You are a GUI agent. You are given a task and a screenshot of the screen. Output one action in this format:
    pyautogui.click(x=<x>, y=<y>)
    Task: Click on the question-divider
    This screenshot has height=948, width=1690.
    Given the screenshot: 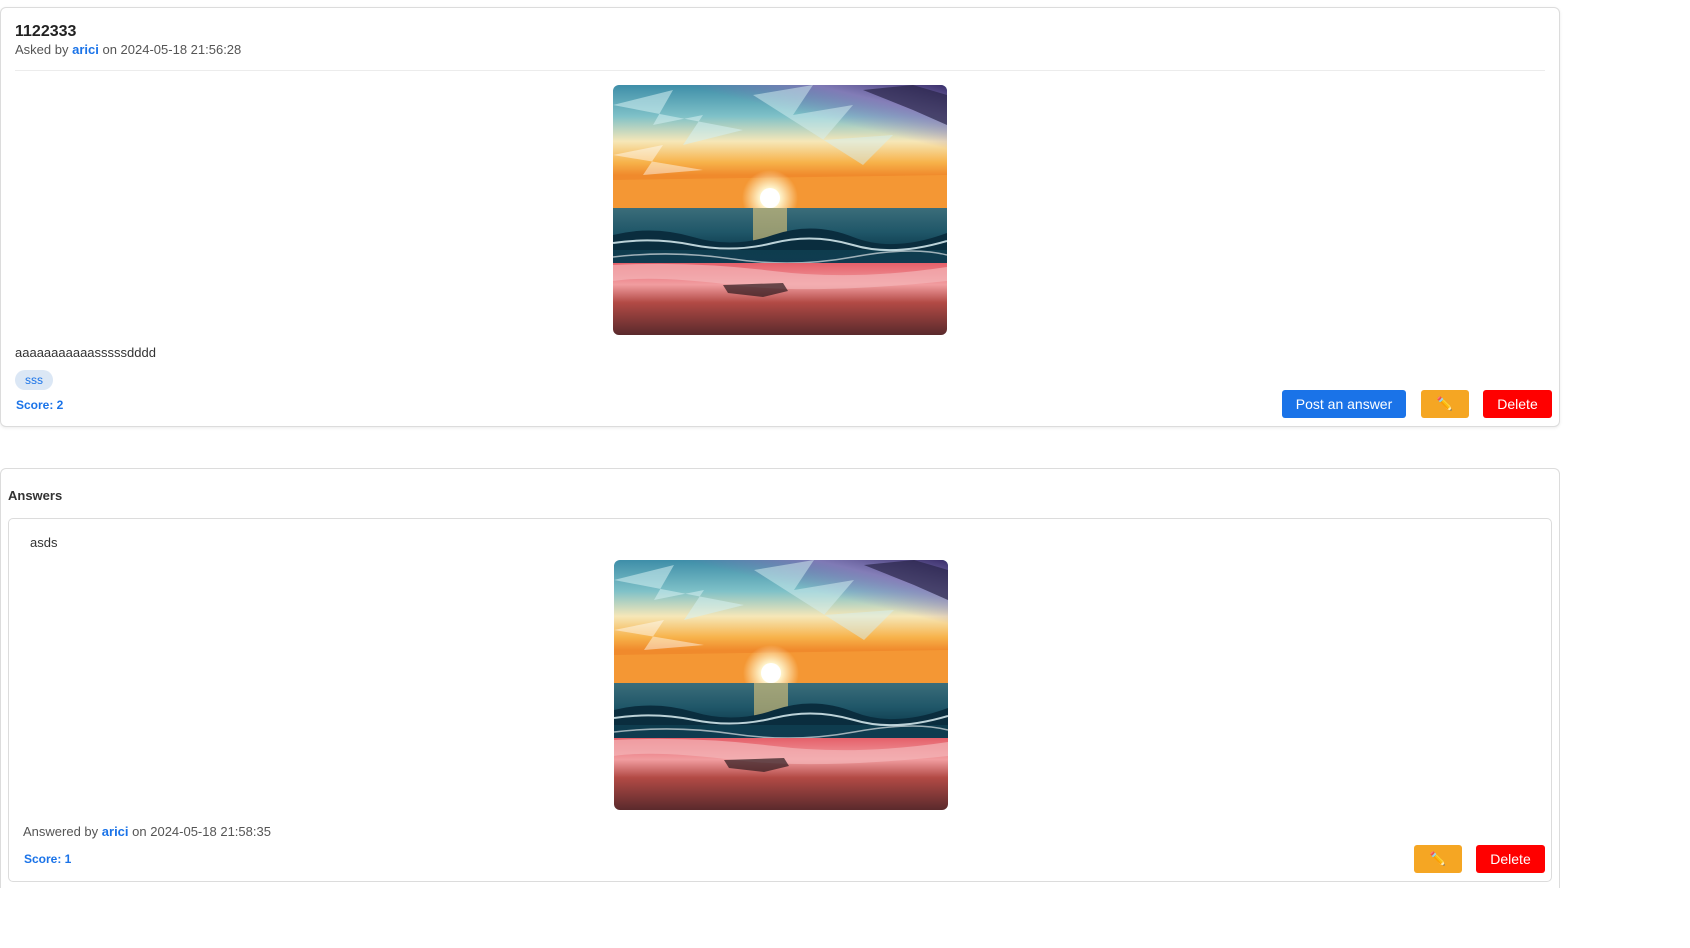 What is the action you would take?
    pyautogui.click(x=780, y=70)
    